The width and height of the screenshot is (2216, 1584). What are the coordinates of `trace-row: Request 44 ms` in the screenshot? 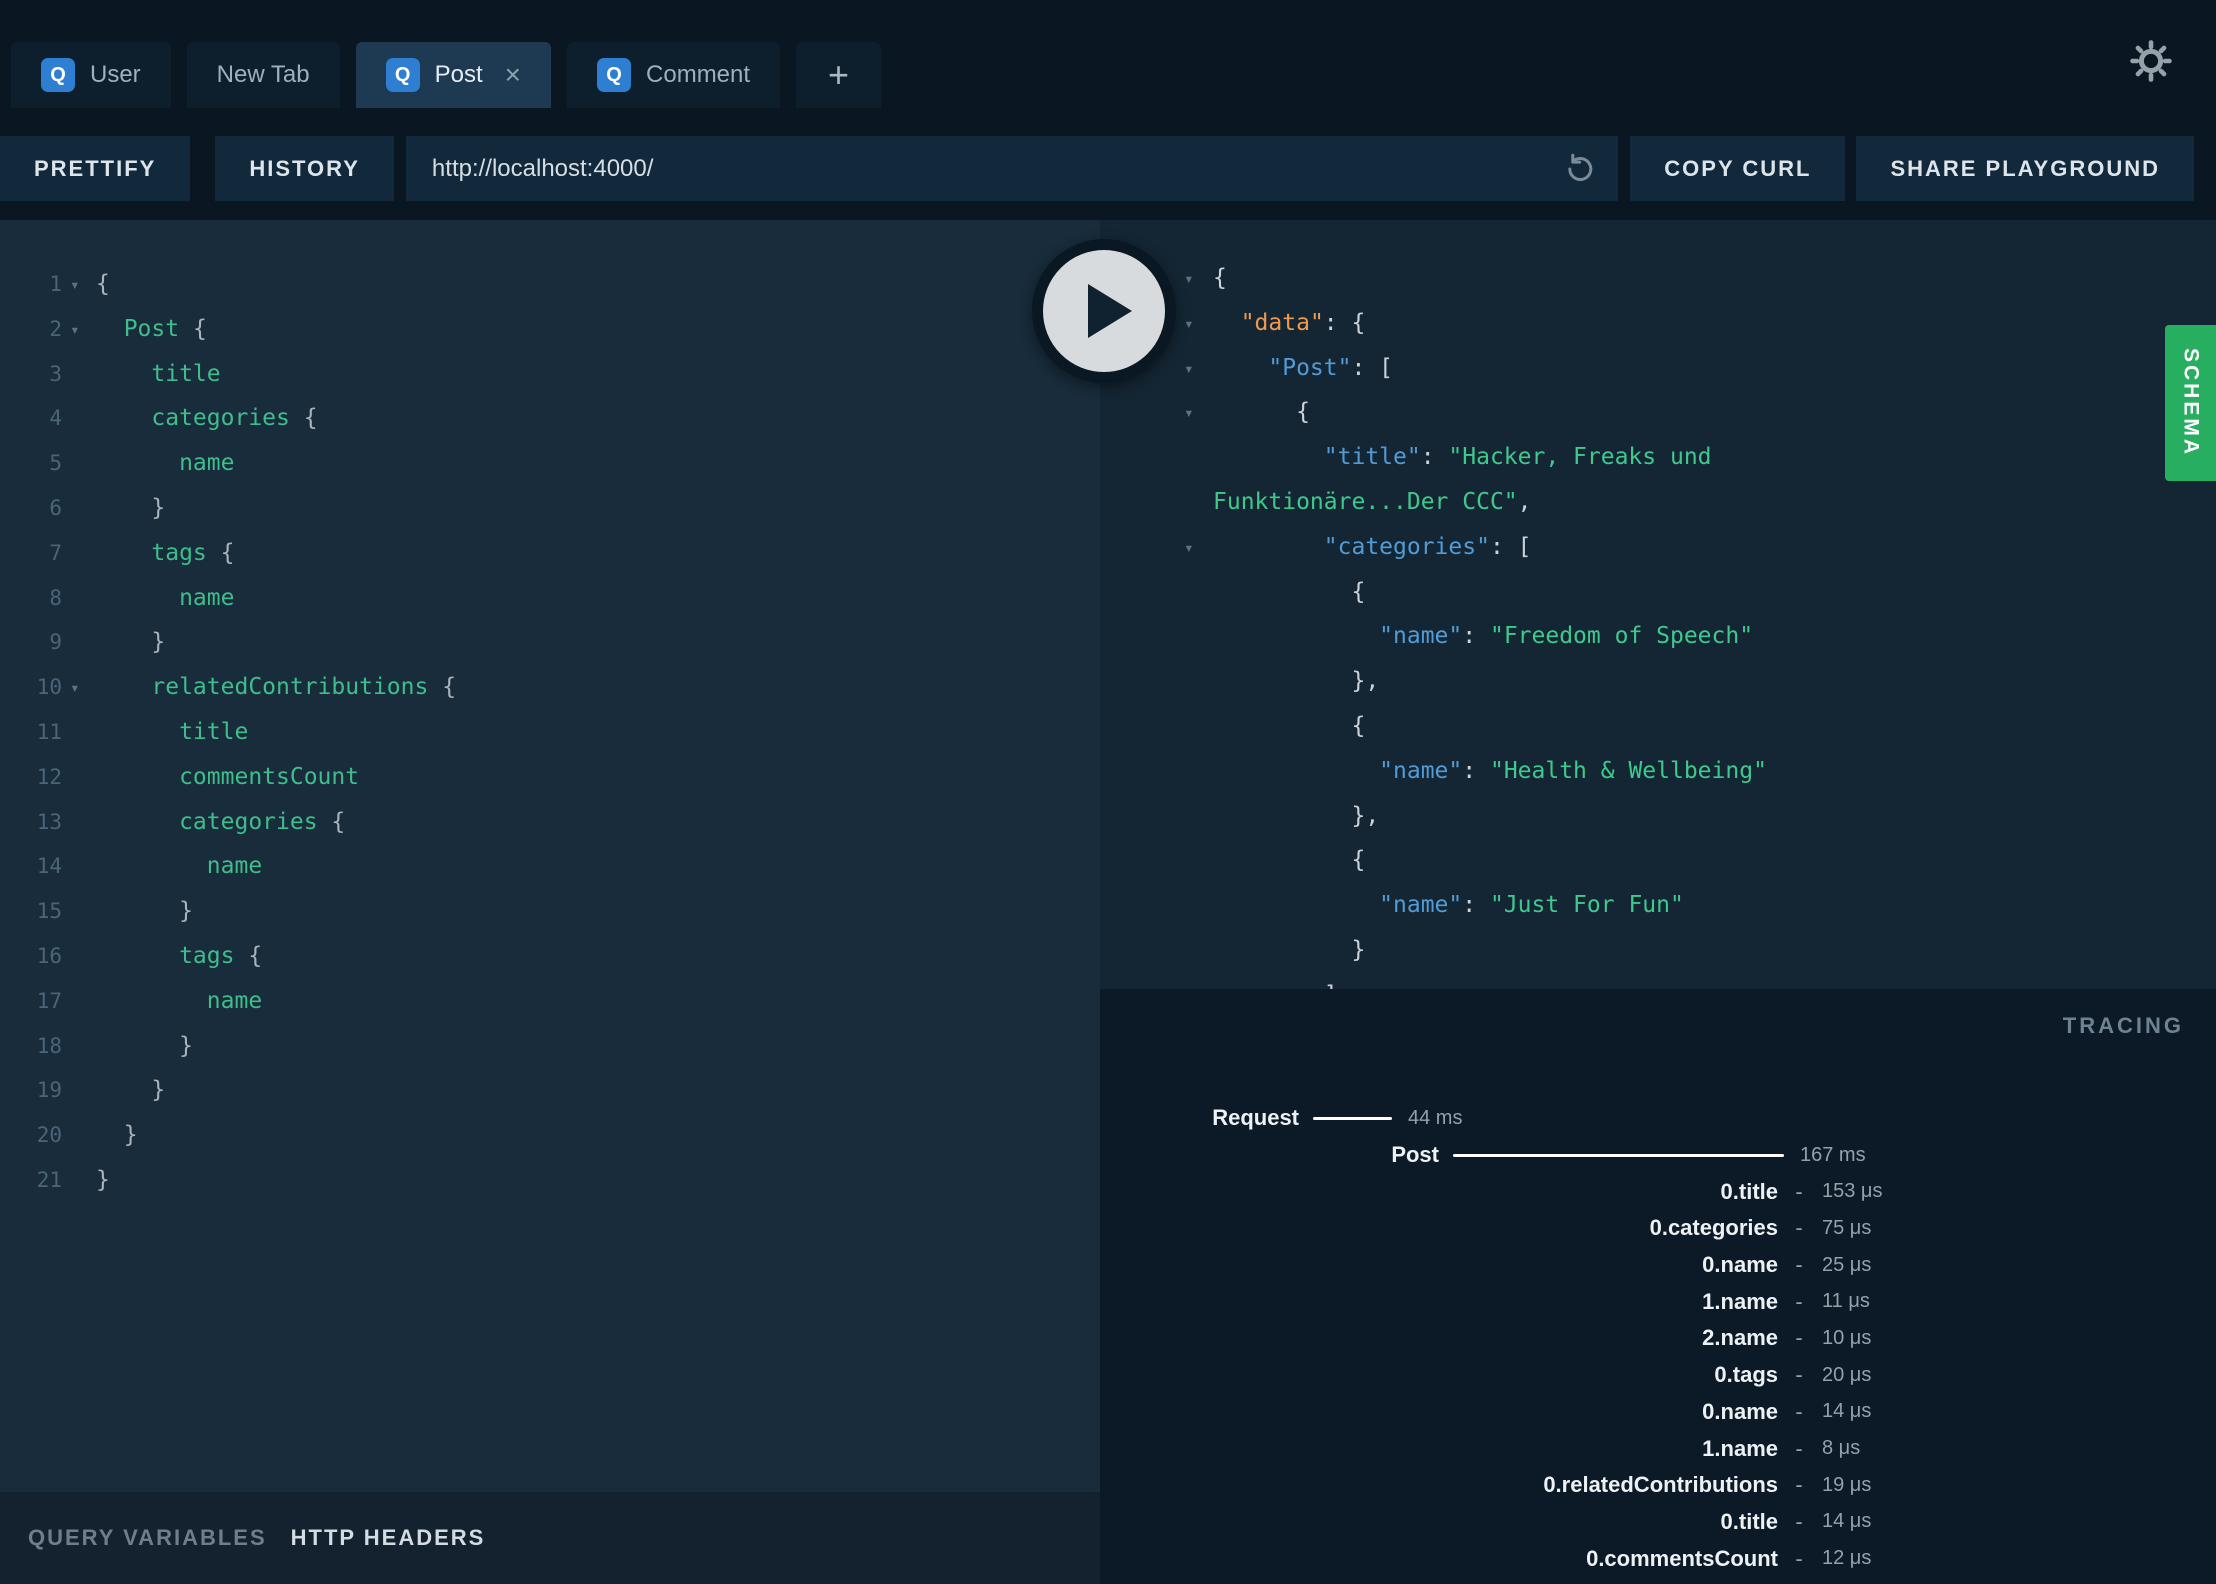 It's located at (1658, 1118).